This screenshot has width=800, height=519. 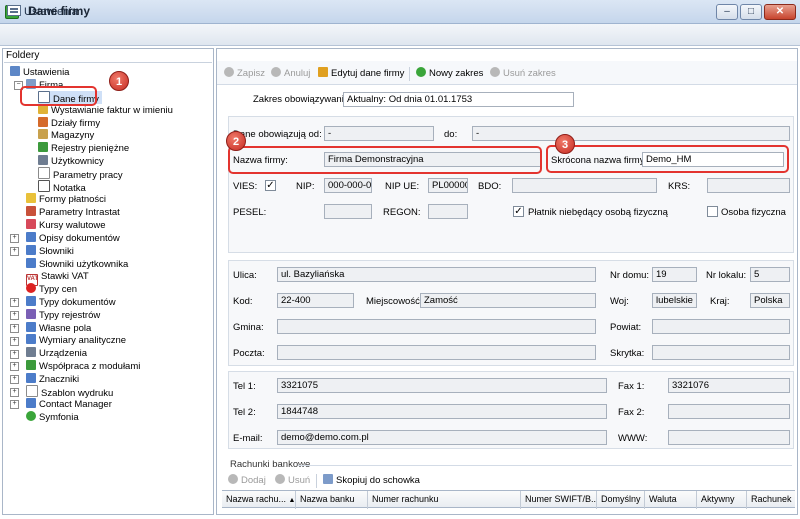 What do you see at coordinates (50, 251) in the screenshot?
I see `tree-item-slowniki: Słowniki` at bounding box center [50, 251].